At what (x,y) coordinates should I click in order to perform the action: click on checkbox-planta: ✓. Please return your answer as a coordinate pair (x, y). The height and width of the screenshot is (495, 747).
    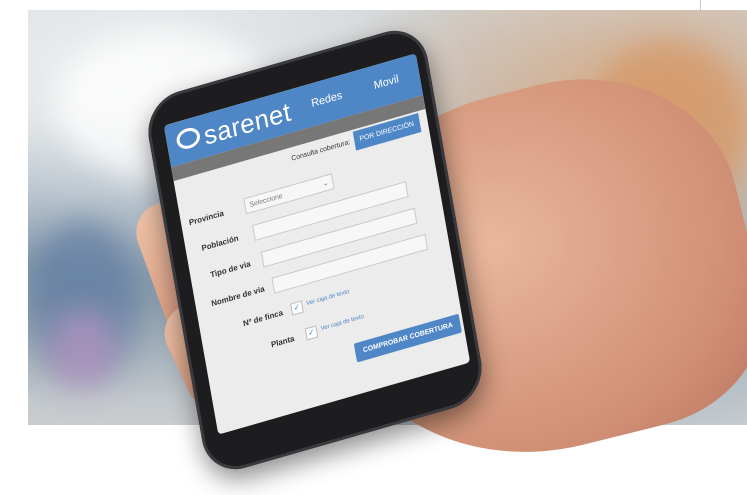
    Looking at the image, I should click on (311, 333).